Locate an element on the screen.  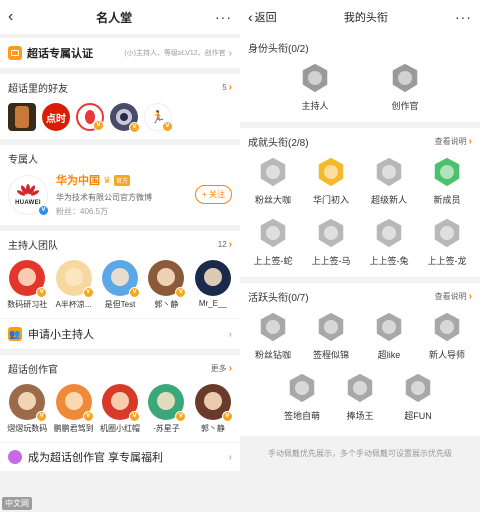
title-badge: 签地自萌 is located at coordinates (302, 396).